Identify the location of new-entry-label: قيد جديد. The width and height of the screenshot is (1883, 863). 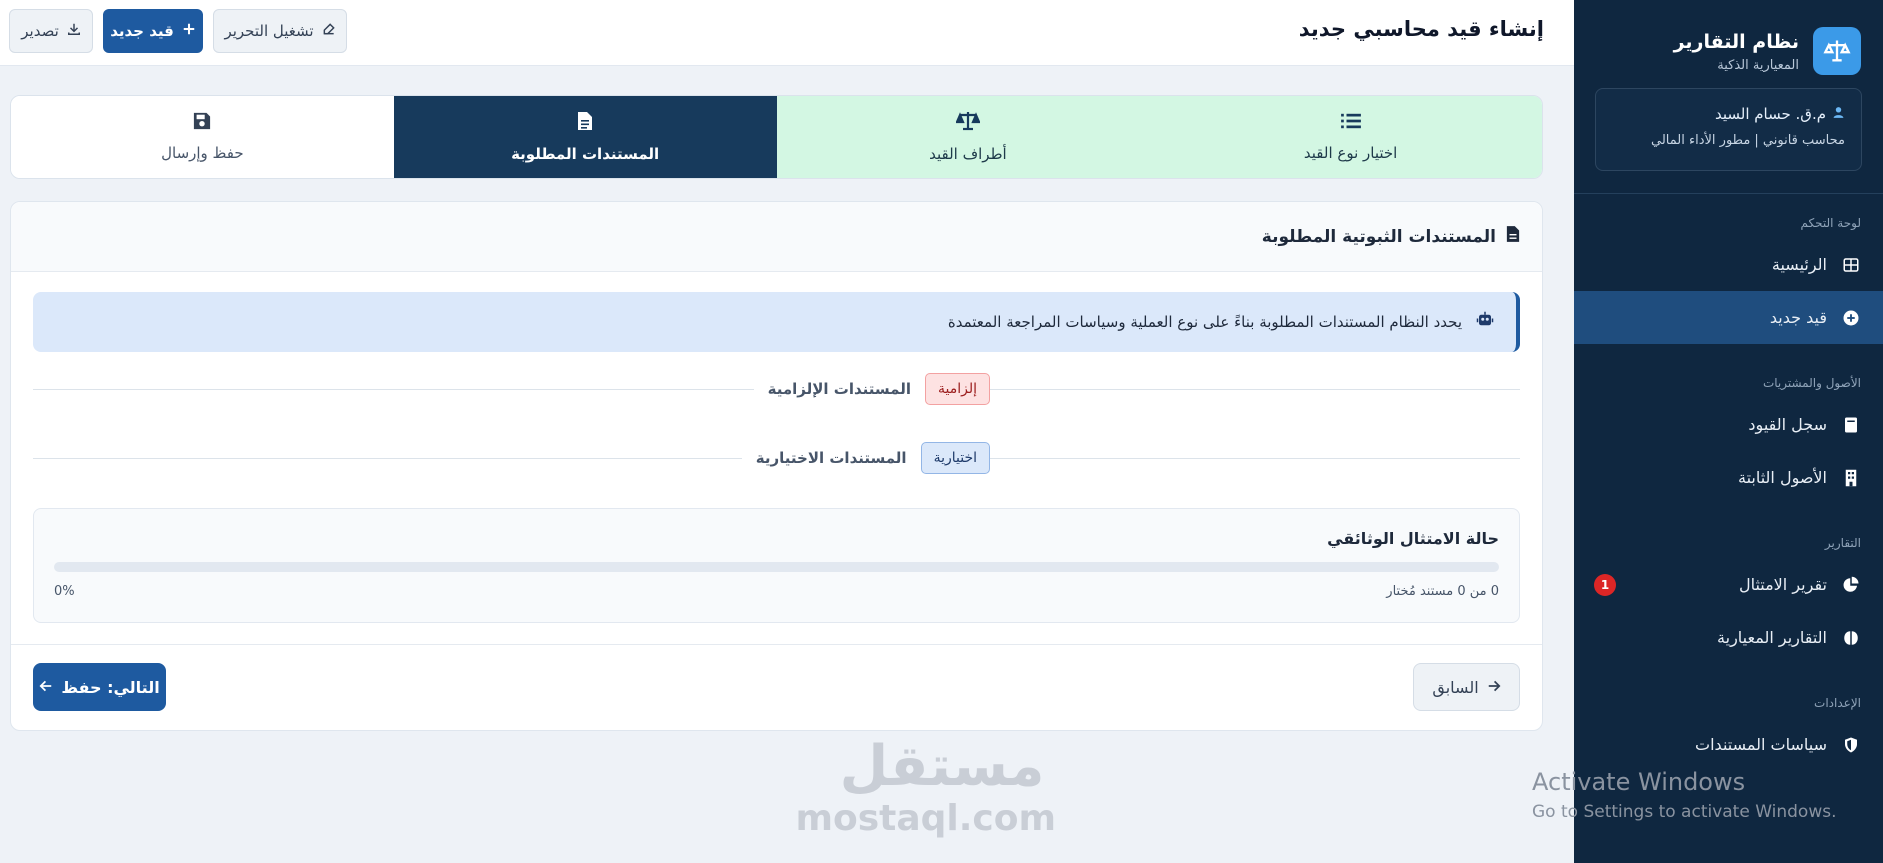
(142, 31).